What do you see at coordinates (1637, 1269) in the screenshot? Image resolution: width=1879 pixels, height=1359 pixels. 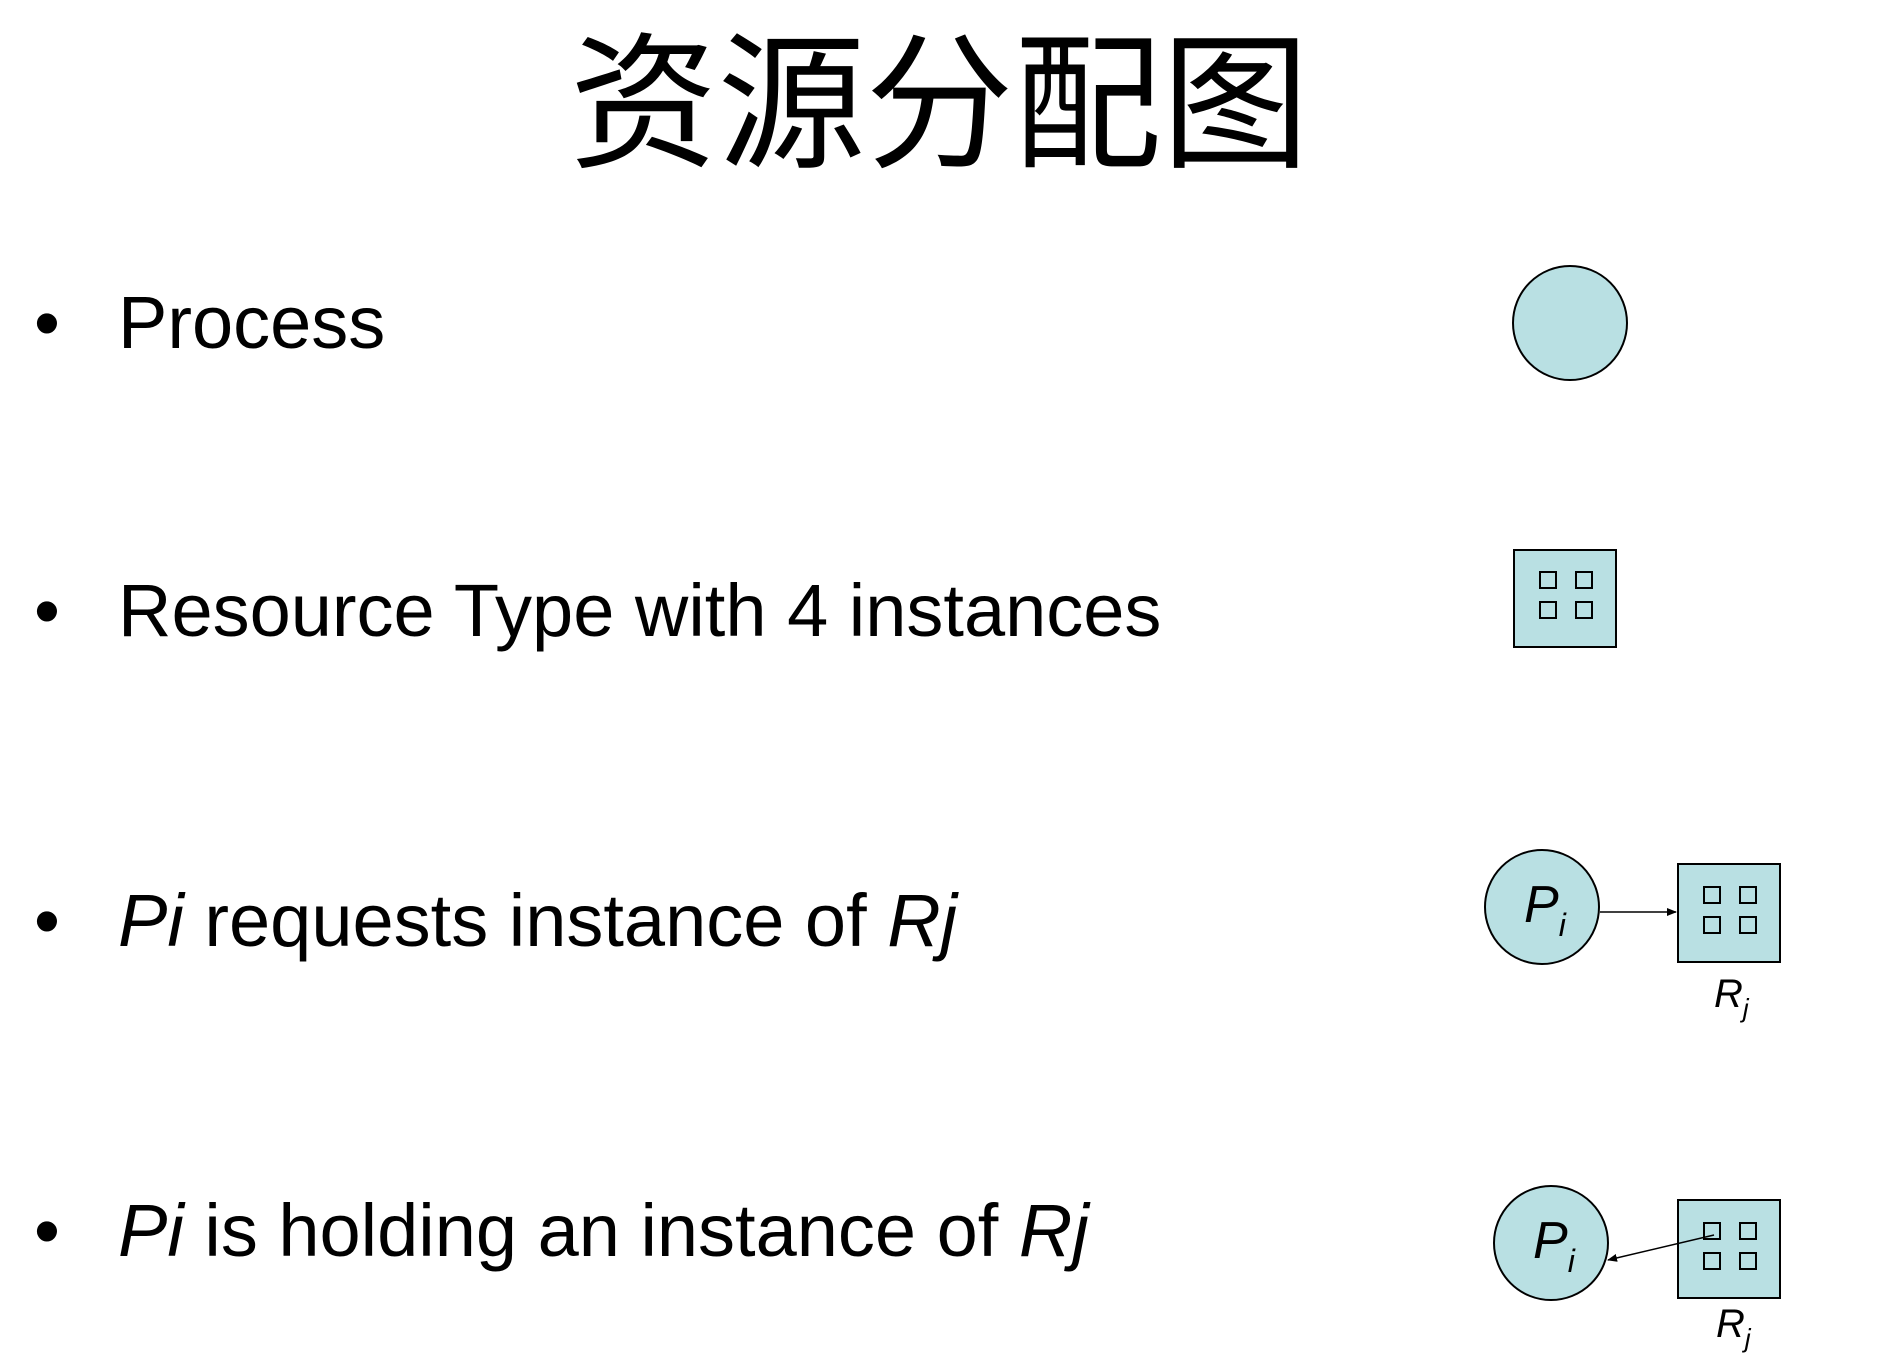 I see `assignment-edge-example: Pi Rj` at bounding box center [1637, 1269].